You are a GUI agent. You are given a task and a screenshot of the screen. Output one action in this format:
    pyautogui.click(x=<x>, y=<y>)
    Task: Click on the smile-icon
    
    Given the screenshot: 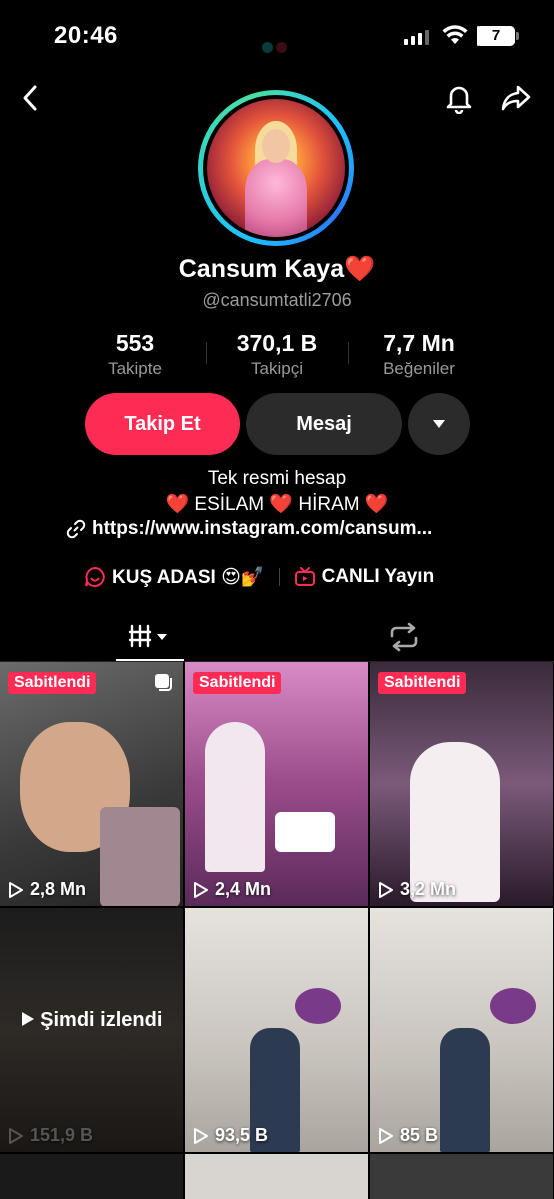 What is the action you would take?
    pyautogui.click(x=95, y=576)
    